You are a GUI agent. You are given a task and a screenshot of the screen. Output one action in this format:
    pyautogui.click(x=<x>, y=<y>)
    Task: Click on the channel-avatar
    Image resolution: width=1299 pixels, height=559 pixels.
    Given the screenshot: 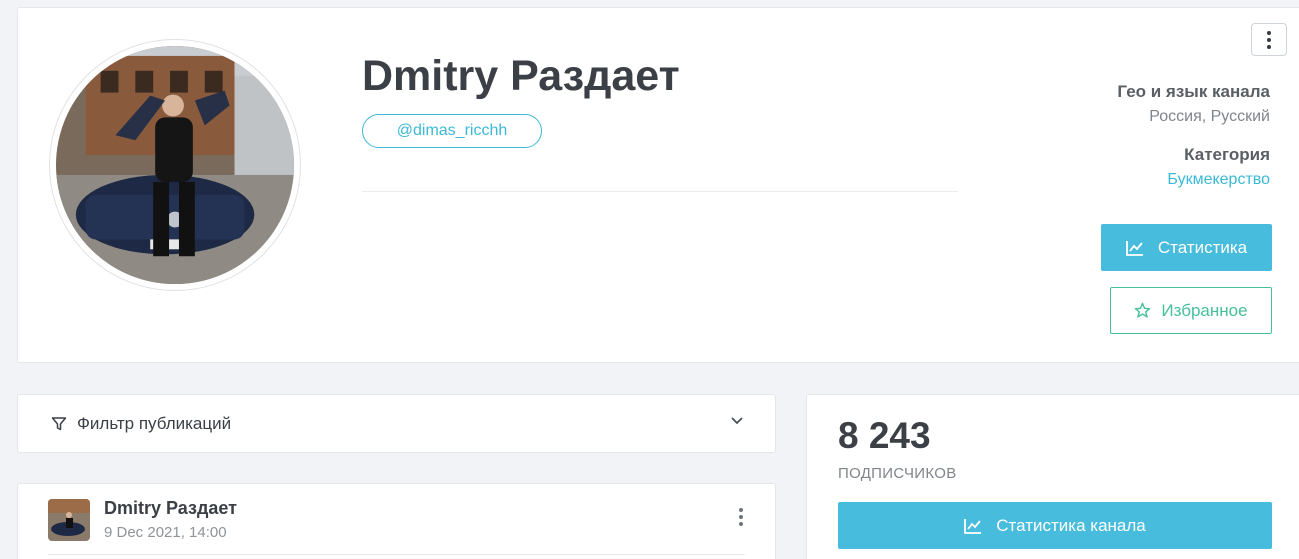 What is the action you would take?
    pyautogui.click(x=175, y=165)
    